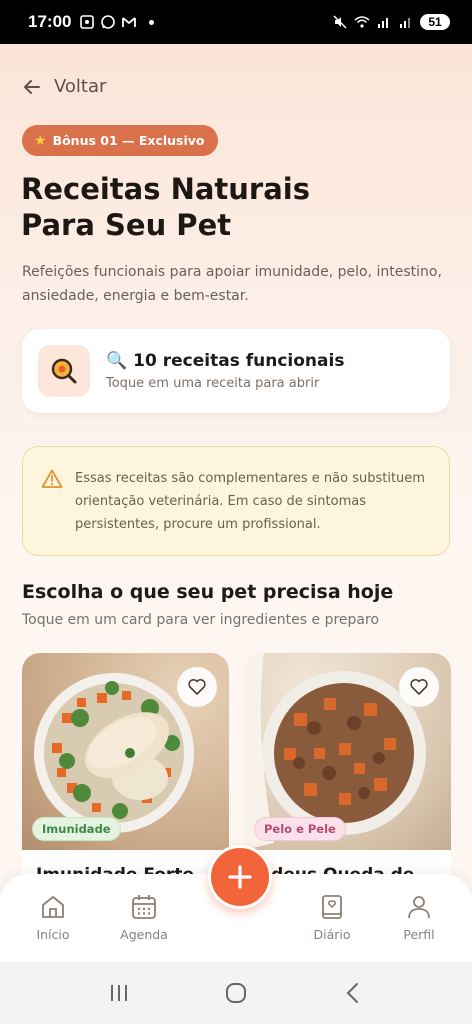  What do you see at coordinates (332, 907) in the screenshot?
I see `book-icon` at bounding box center [332, 907].